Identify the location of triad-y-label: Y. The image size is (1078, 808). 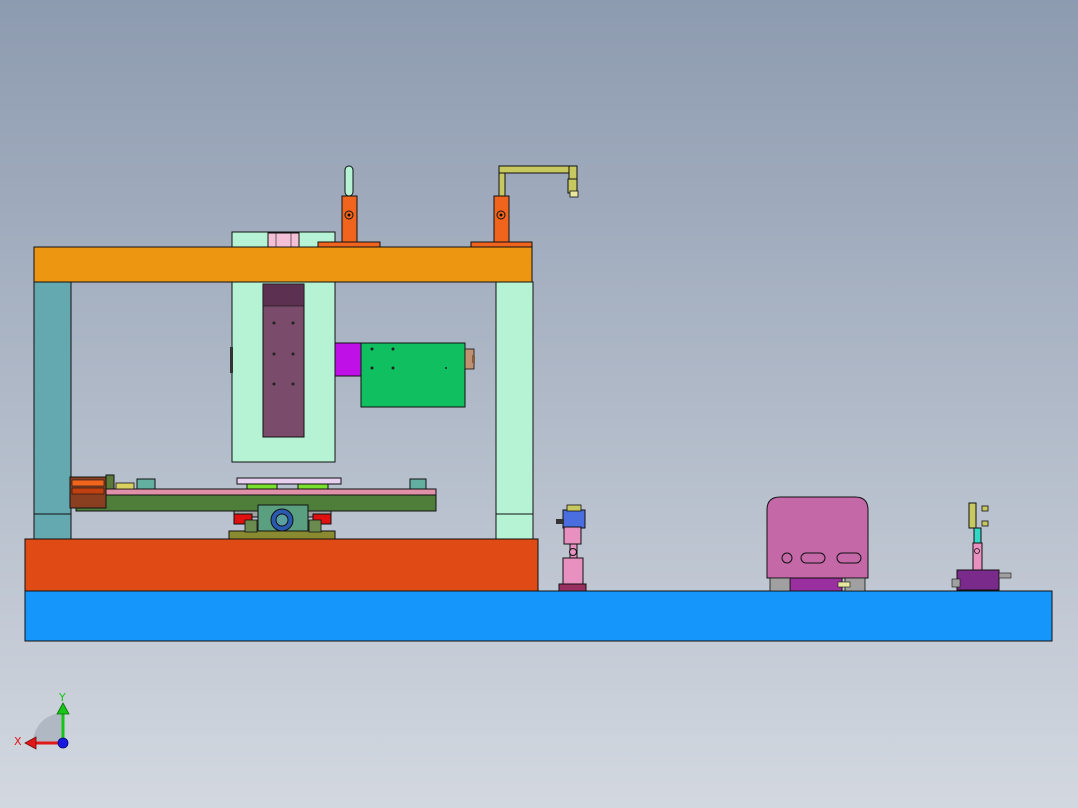
(62, 697).